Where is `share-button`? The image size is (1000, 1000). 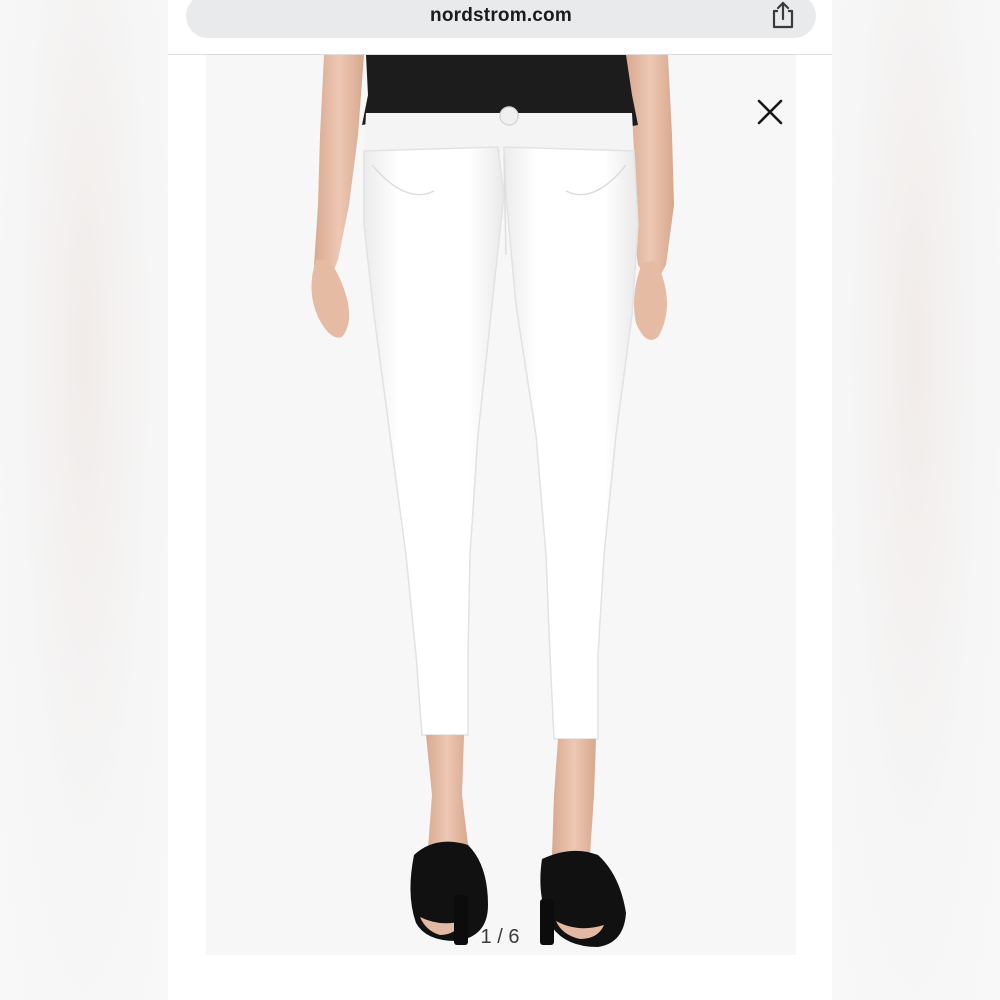
share-button is located at coordinates (783, 15).